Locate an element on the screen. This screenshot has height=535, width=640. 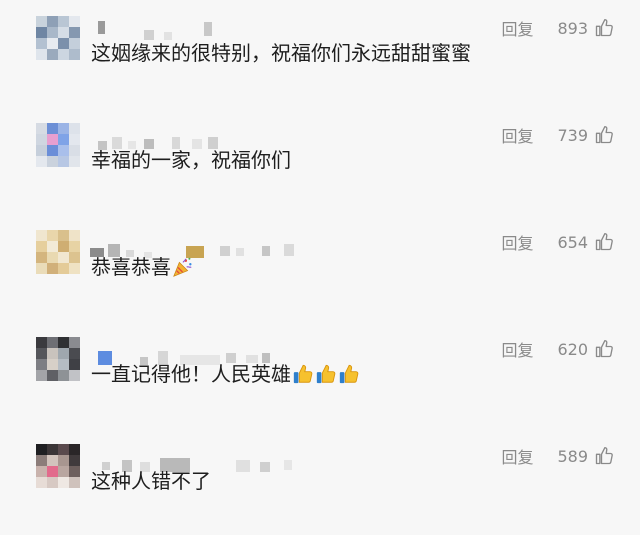
comment-text-body: 幸福的一家，祝福你们 is located at coordinates (191, 160).